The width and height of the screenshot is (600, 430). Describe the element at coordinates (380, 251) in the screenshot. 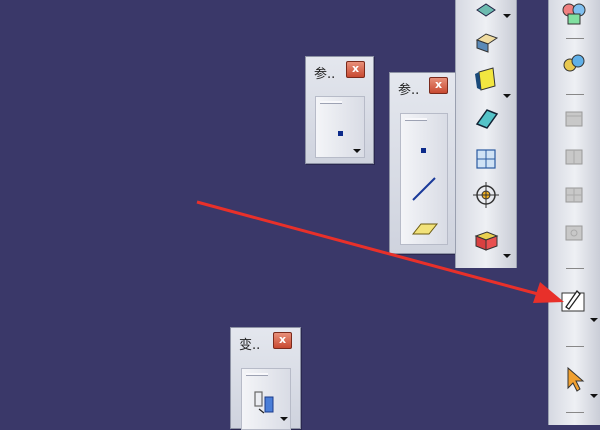

I see `annotation-arrow` at that location.